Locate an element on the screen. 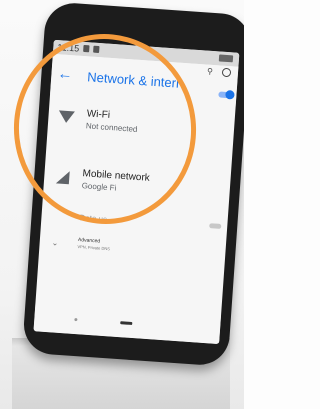 The width and height of the screenshot is (320, 409). nav-back-icon is located at coordinates (76, 319).